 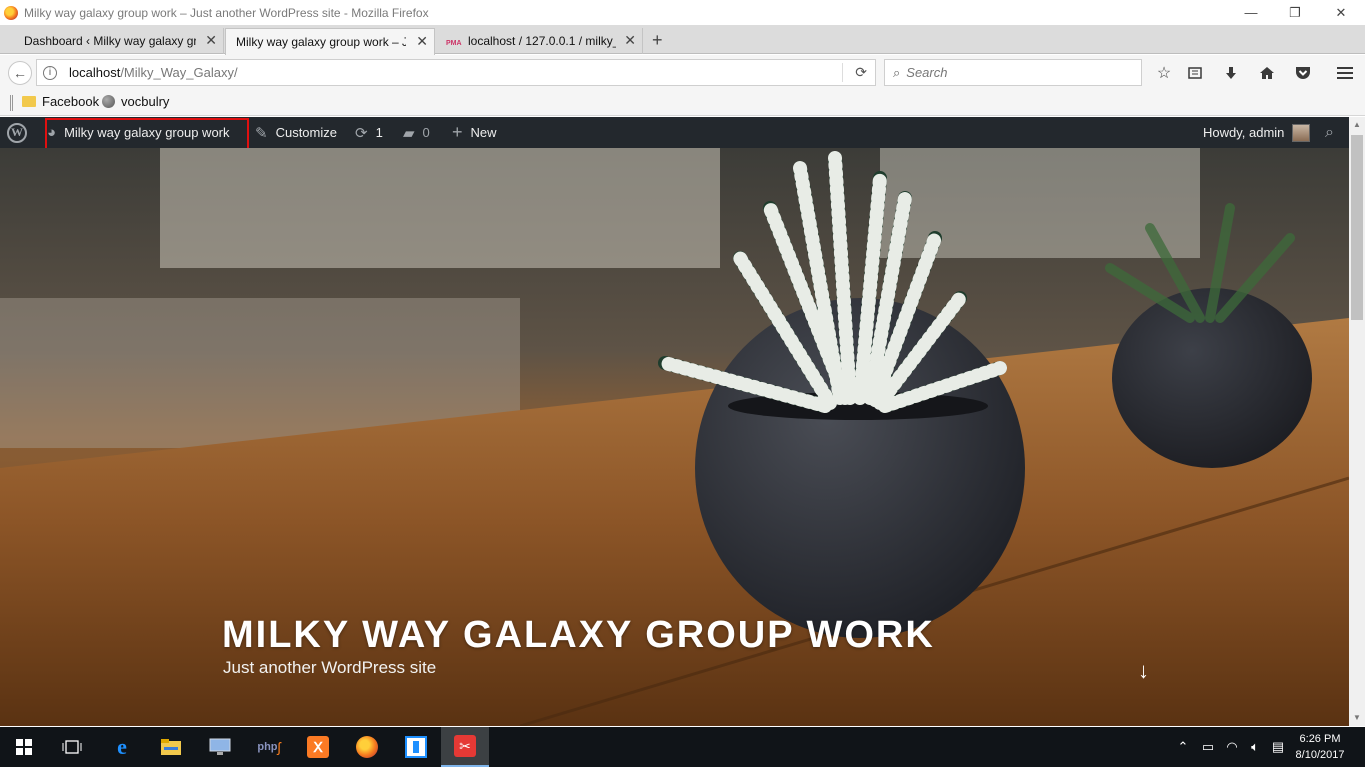 What do you see at coordinates (861, 72) in the screenshot?
I see `reload-icon: ⟳` at bounding box center [861, 72].